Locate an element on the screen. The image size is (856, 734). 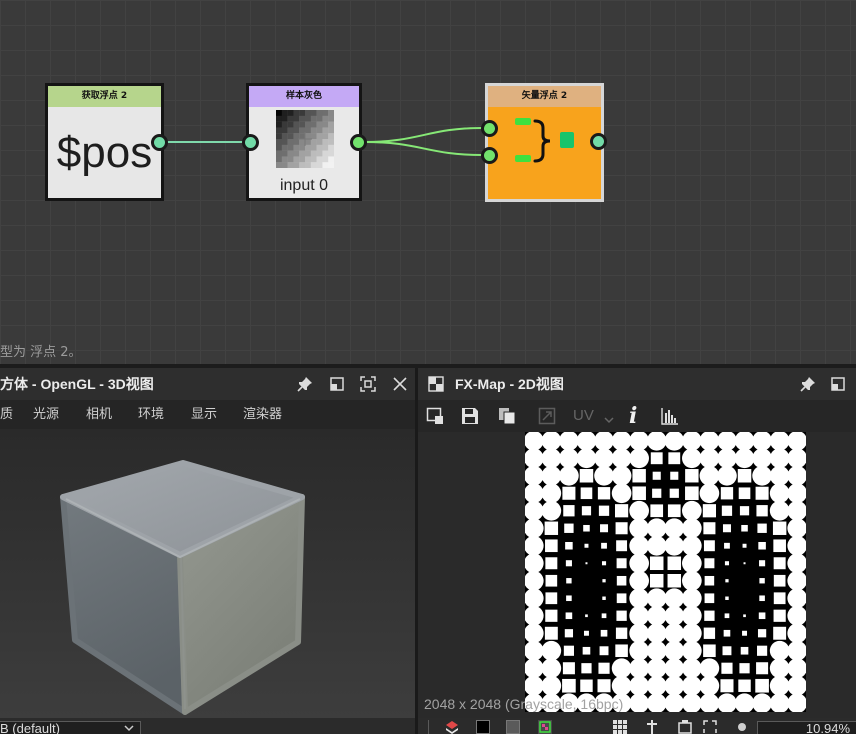
menu-lights: 光源 is located at coordinates (46, 414).